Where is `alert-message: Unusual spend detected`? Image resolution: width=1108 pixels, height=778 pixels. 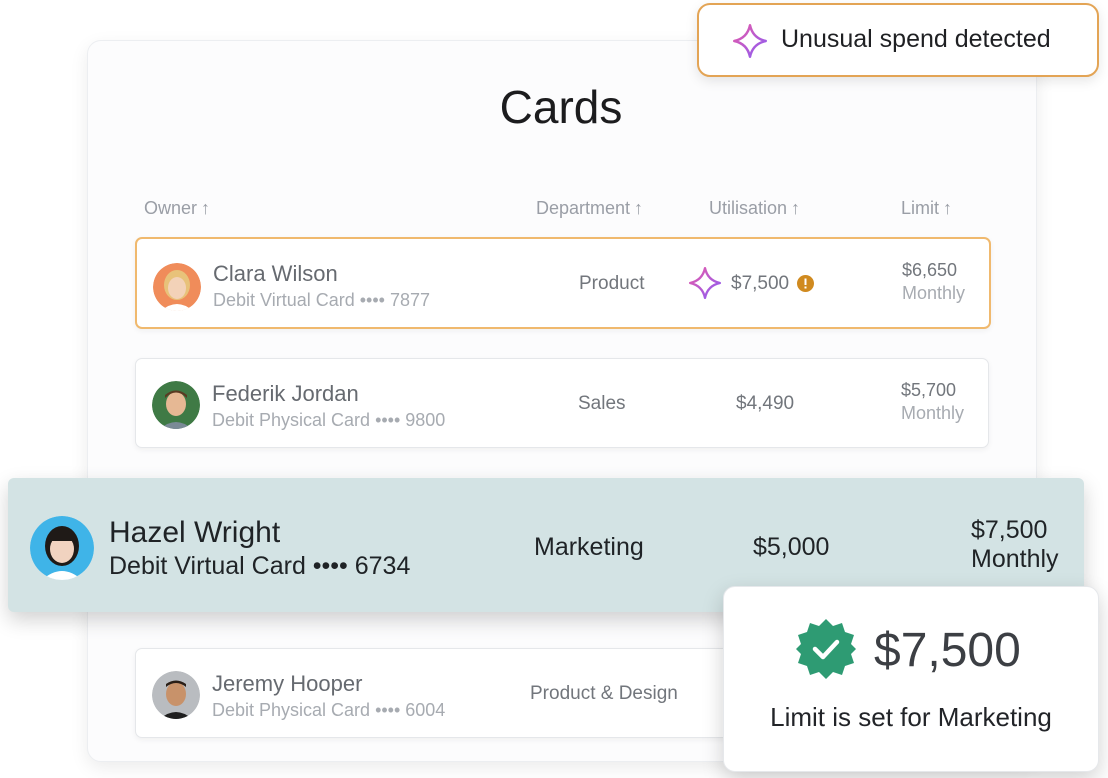
alert-message: Unusual spend detected is located at coordinates (916, 39).